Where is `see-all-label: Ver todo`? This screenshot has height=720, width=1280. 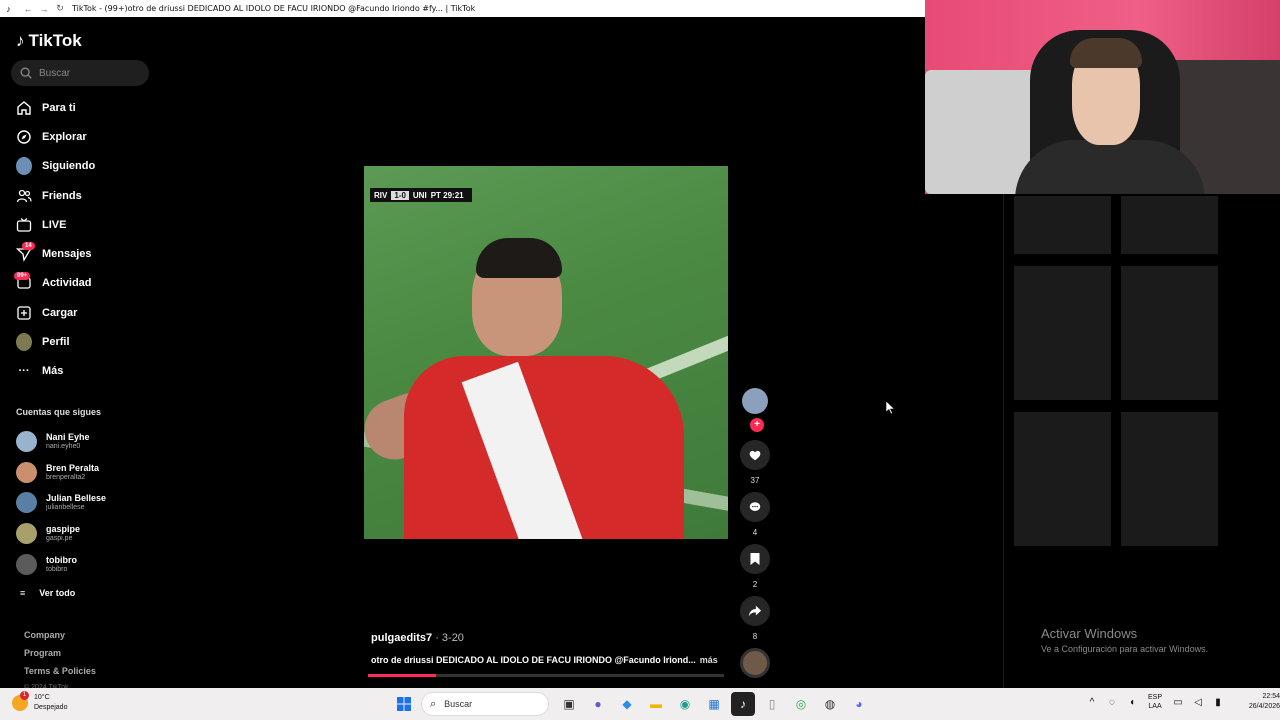
see-all-label: Ver todo is located at coordinates (57, 593).